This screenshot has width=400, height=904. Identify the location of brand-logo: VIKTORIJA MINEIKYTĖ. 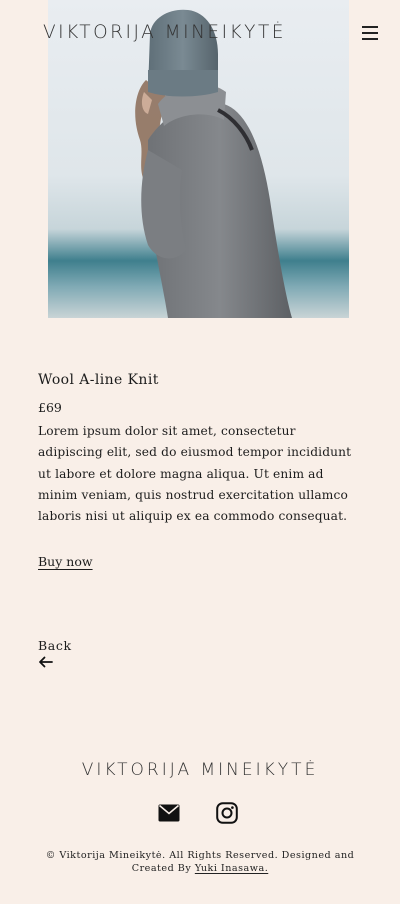
(164, 32).